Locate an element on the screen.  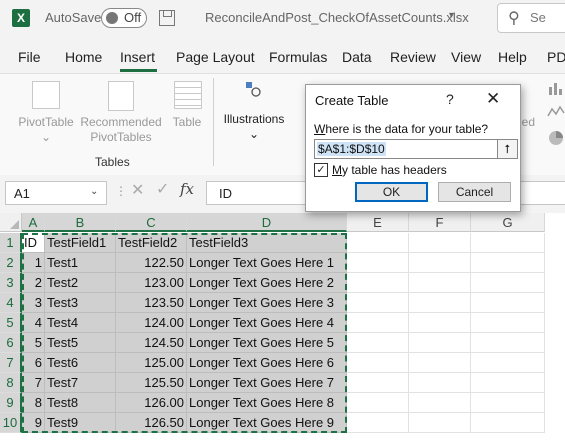
illustrations-icon is located at coordinates (253, 89).